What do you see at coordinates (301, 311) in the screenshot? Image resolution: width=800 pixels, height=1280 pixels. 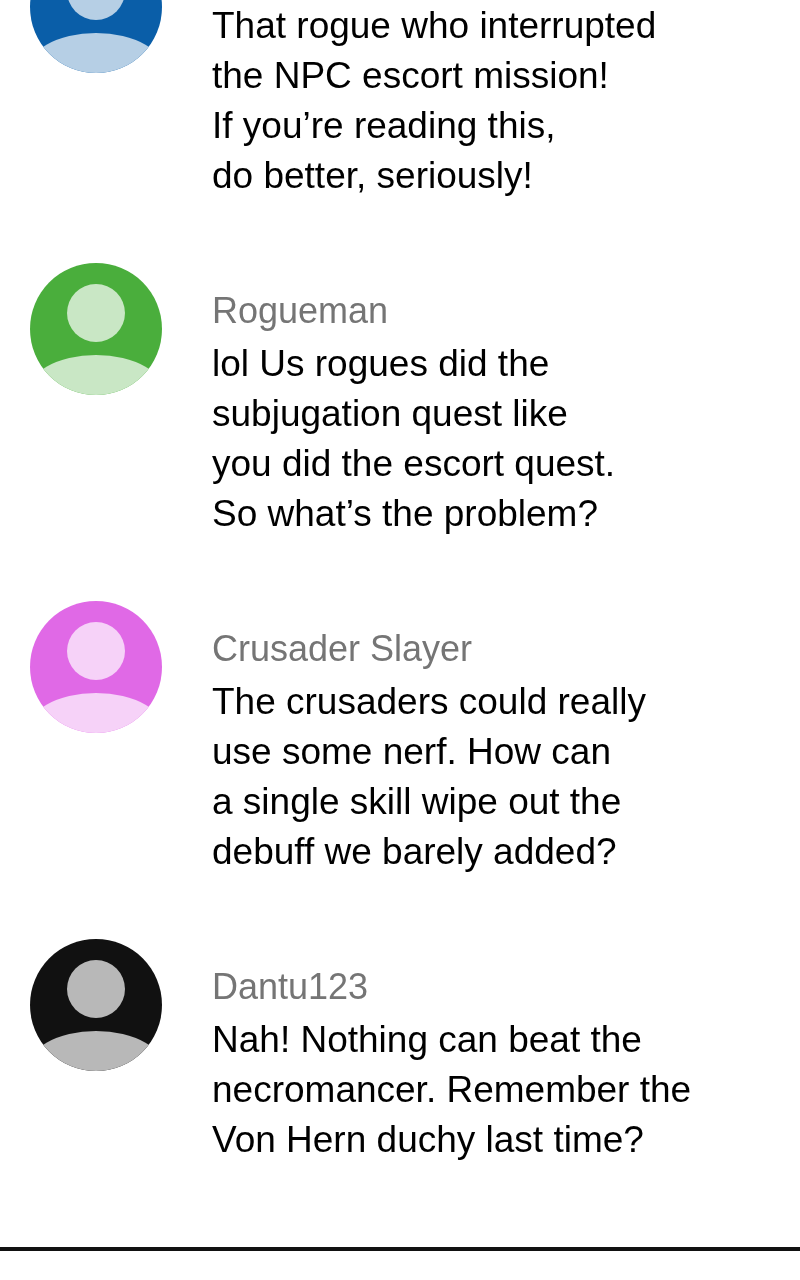 I see `username: Rogueman` at bounding box center [301, 311].